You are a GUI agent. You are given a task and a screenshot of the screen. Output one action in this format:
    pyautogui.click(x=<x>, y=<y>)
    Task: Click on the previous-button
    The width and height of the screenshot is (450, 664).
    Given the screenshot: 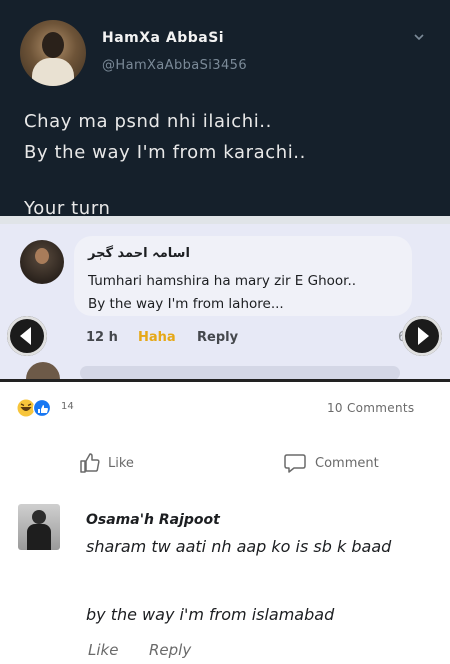 What is the action you would take?
    pyautogui.click(x=27, y=336)
    